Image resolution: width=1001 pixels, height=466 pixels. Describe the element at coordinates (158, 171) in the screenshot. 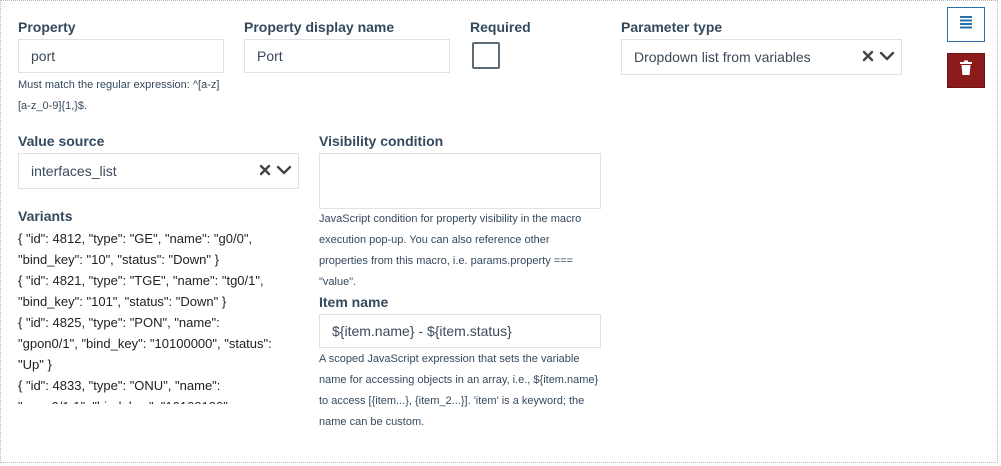

I see `value-source-select: interfaces_list` at that location.